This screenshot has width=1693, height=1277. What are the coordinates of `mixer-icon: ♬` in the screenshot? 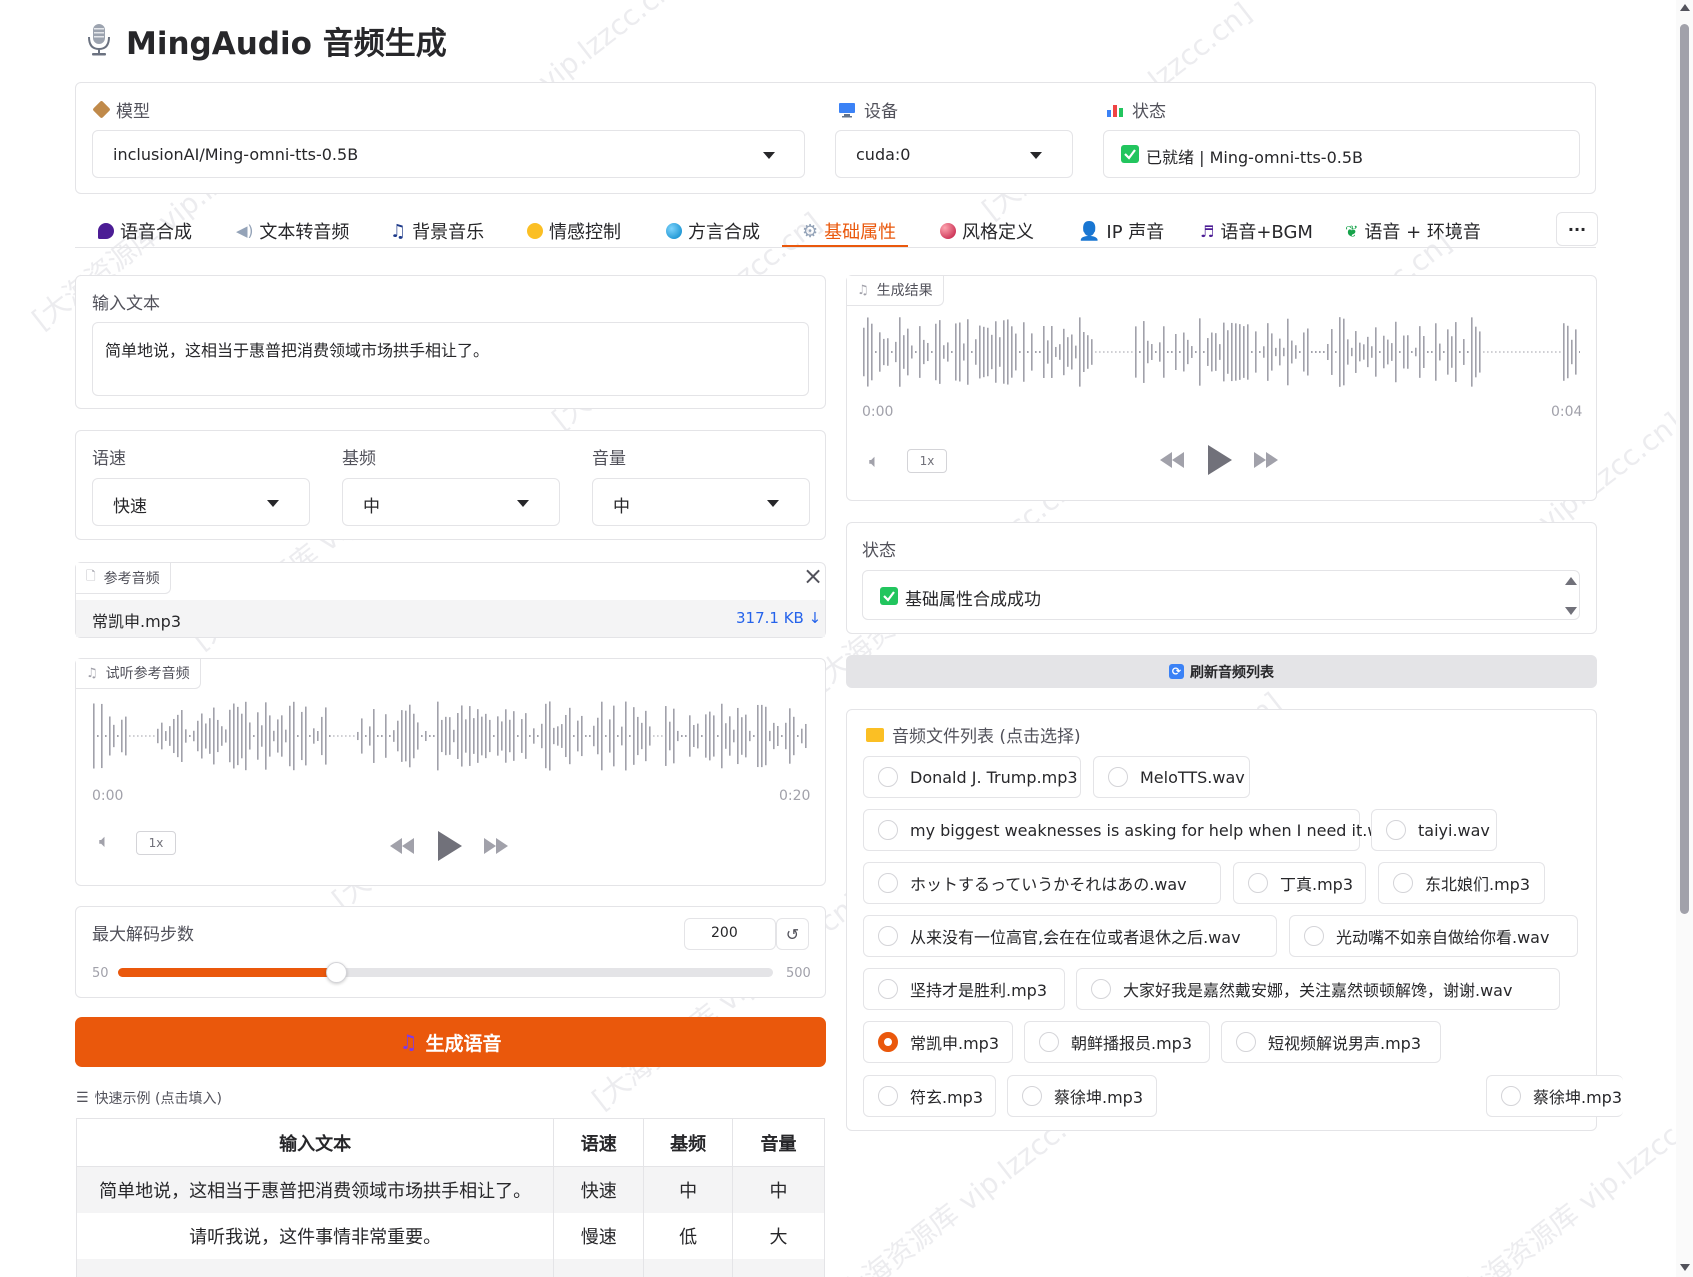 It's located at (1207, 231).